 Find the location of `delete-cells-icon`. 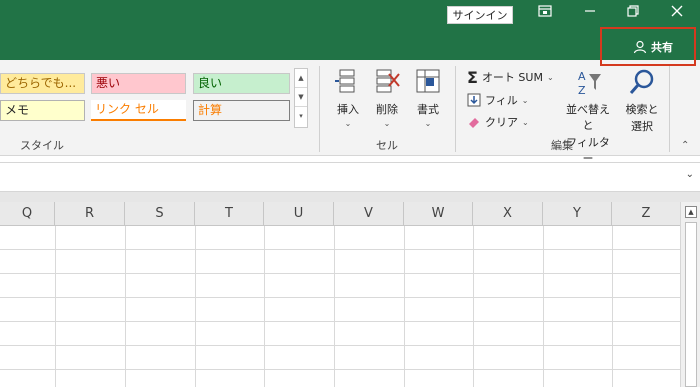

delete-cells-icon is located at coordinates (388, 81).